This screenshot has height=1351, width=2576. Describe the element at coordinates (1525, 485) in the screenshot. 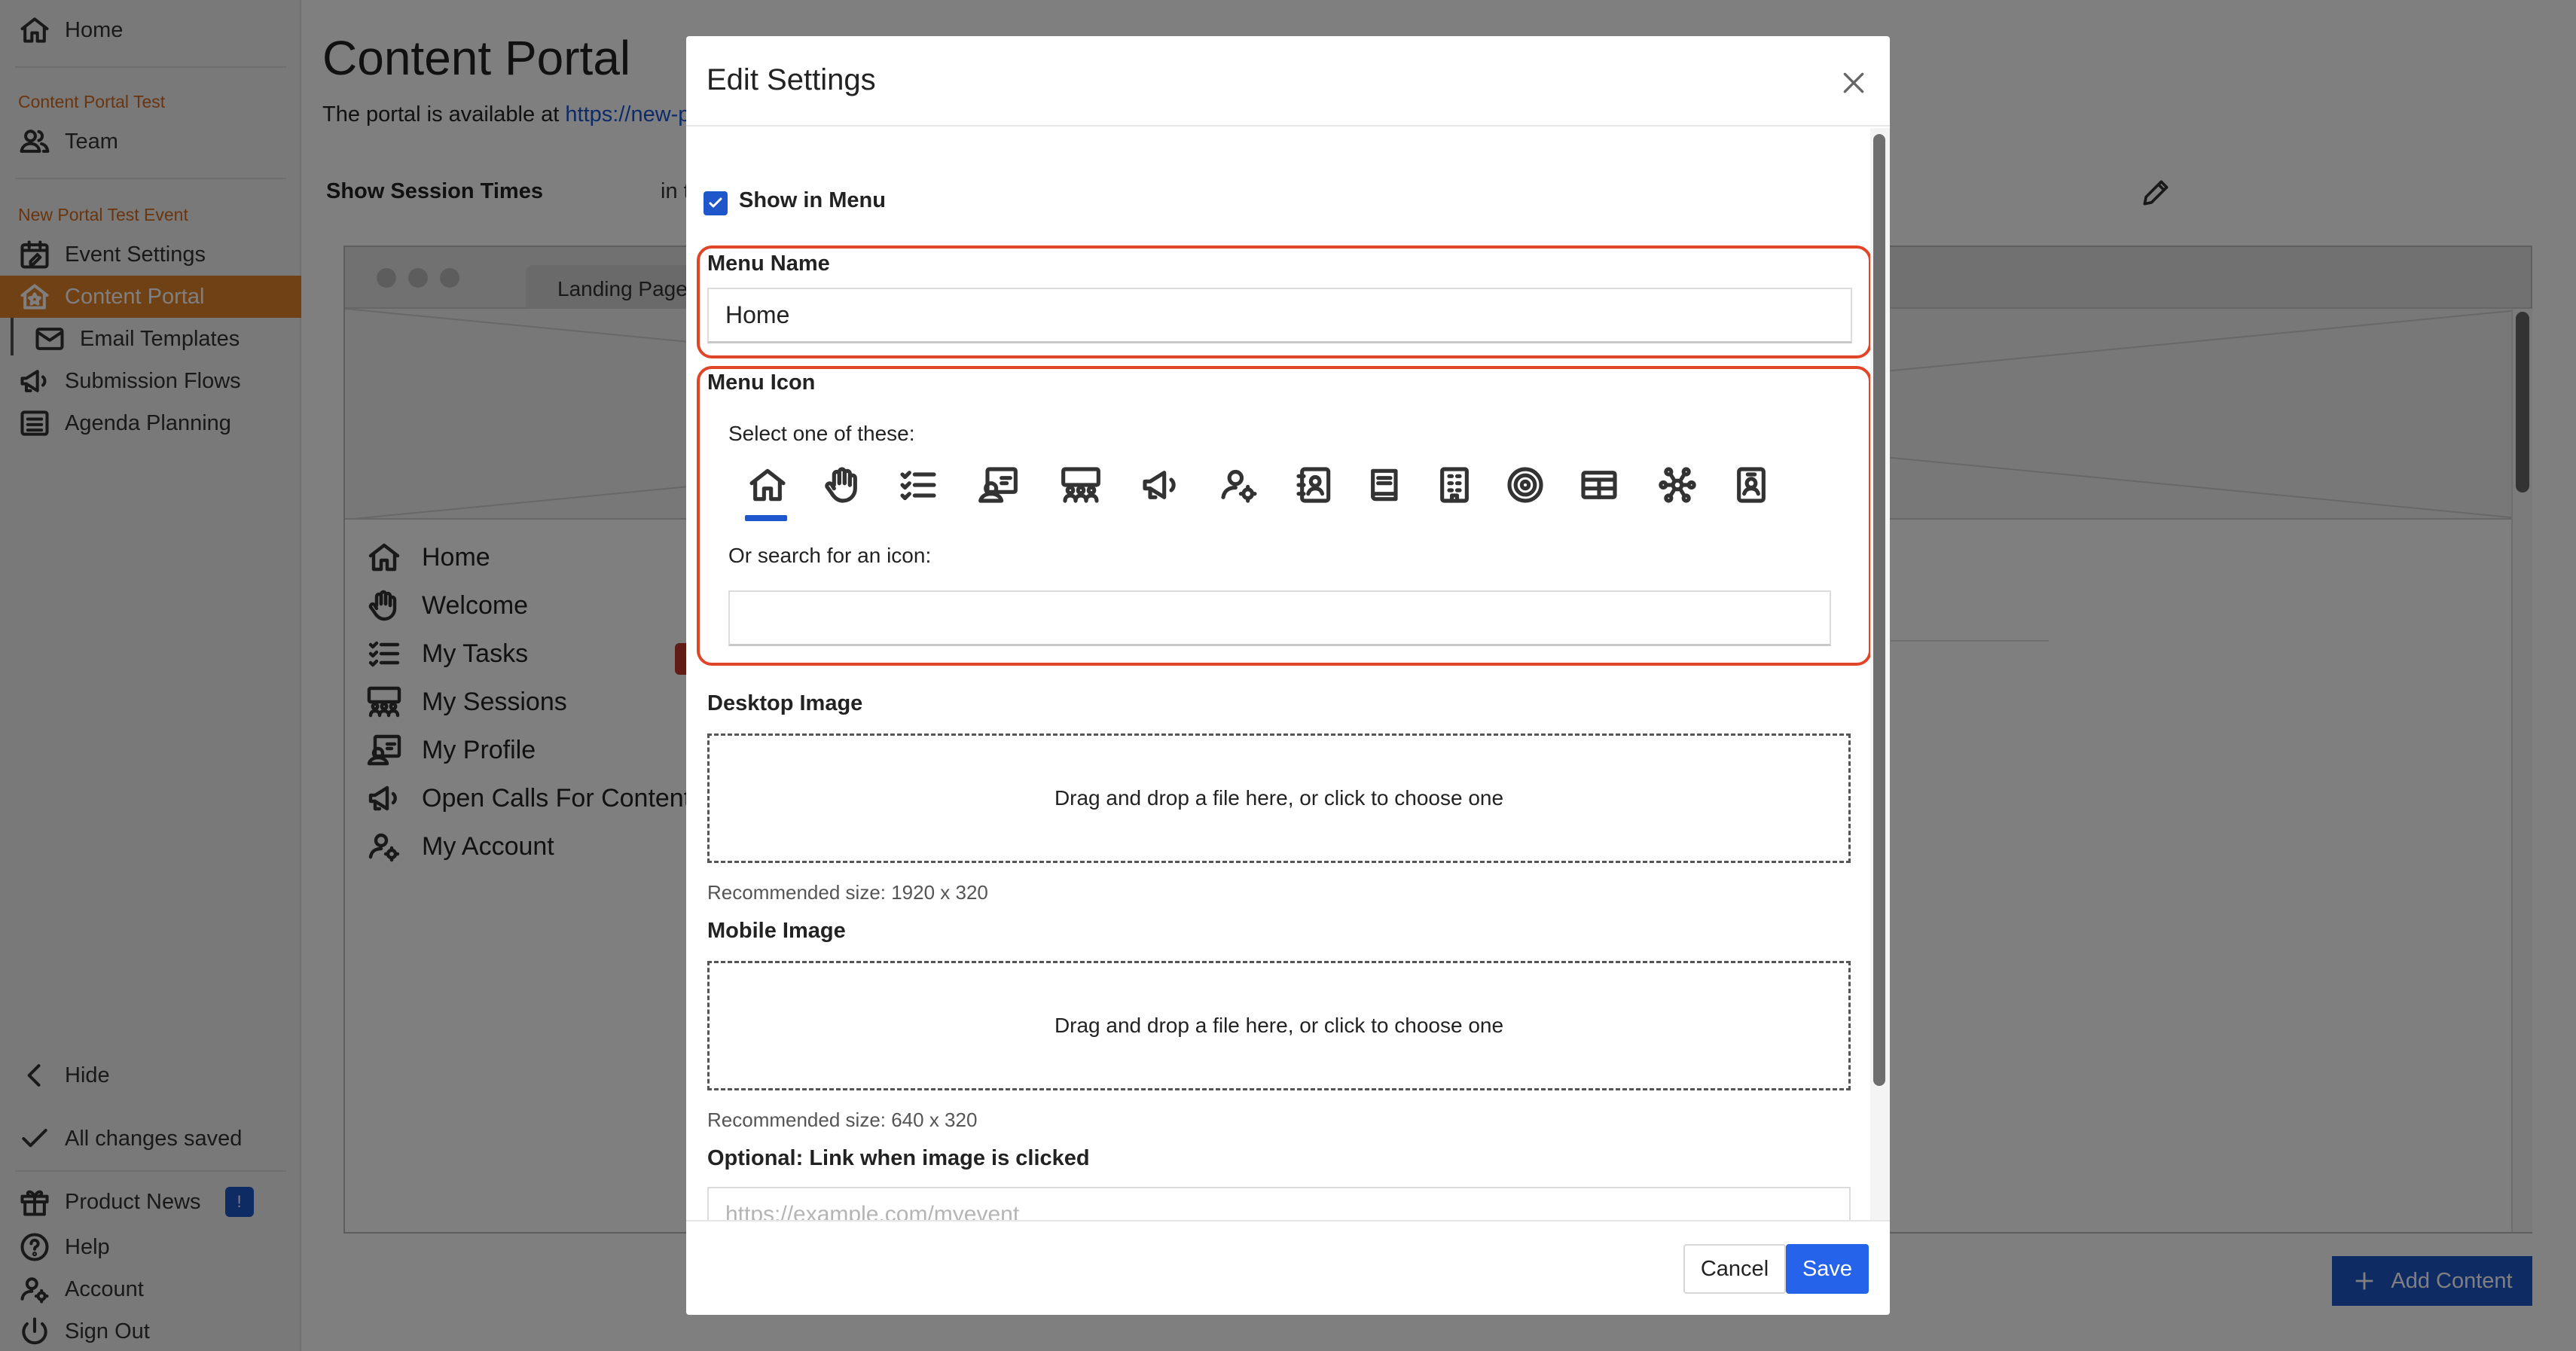

I see `target-icon` at that location.